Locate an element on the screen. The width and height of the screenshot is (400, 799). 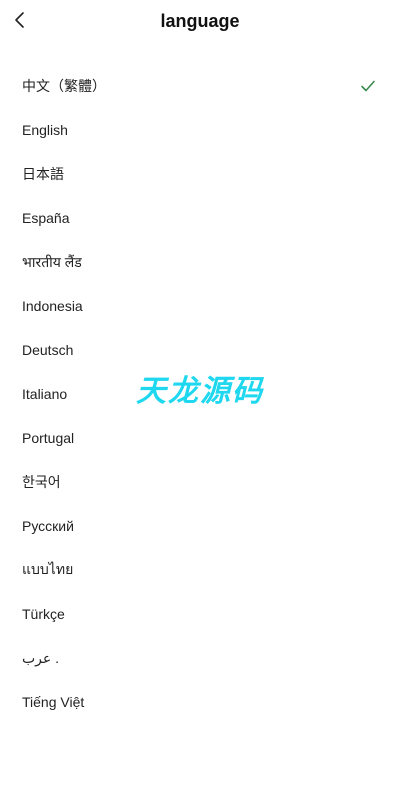
language-label: แบบไทย is located at coordinates (48, 569).